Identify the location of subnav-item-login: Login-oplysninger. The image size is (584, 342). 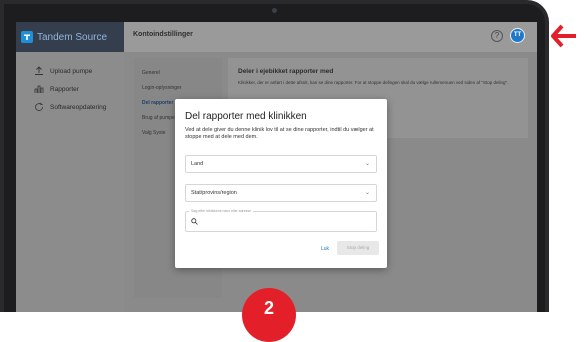
(161, 88).